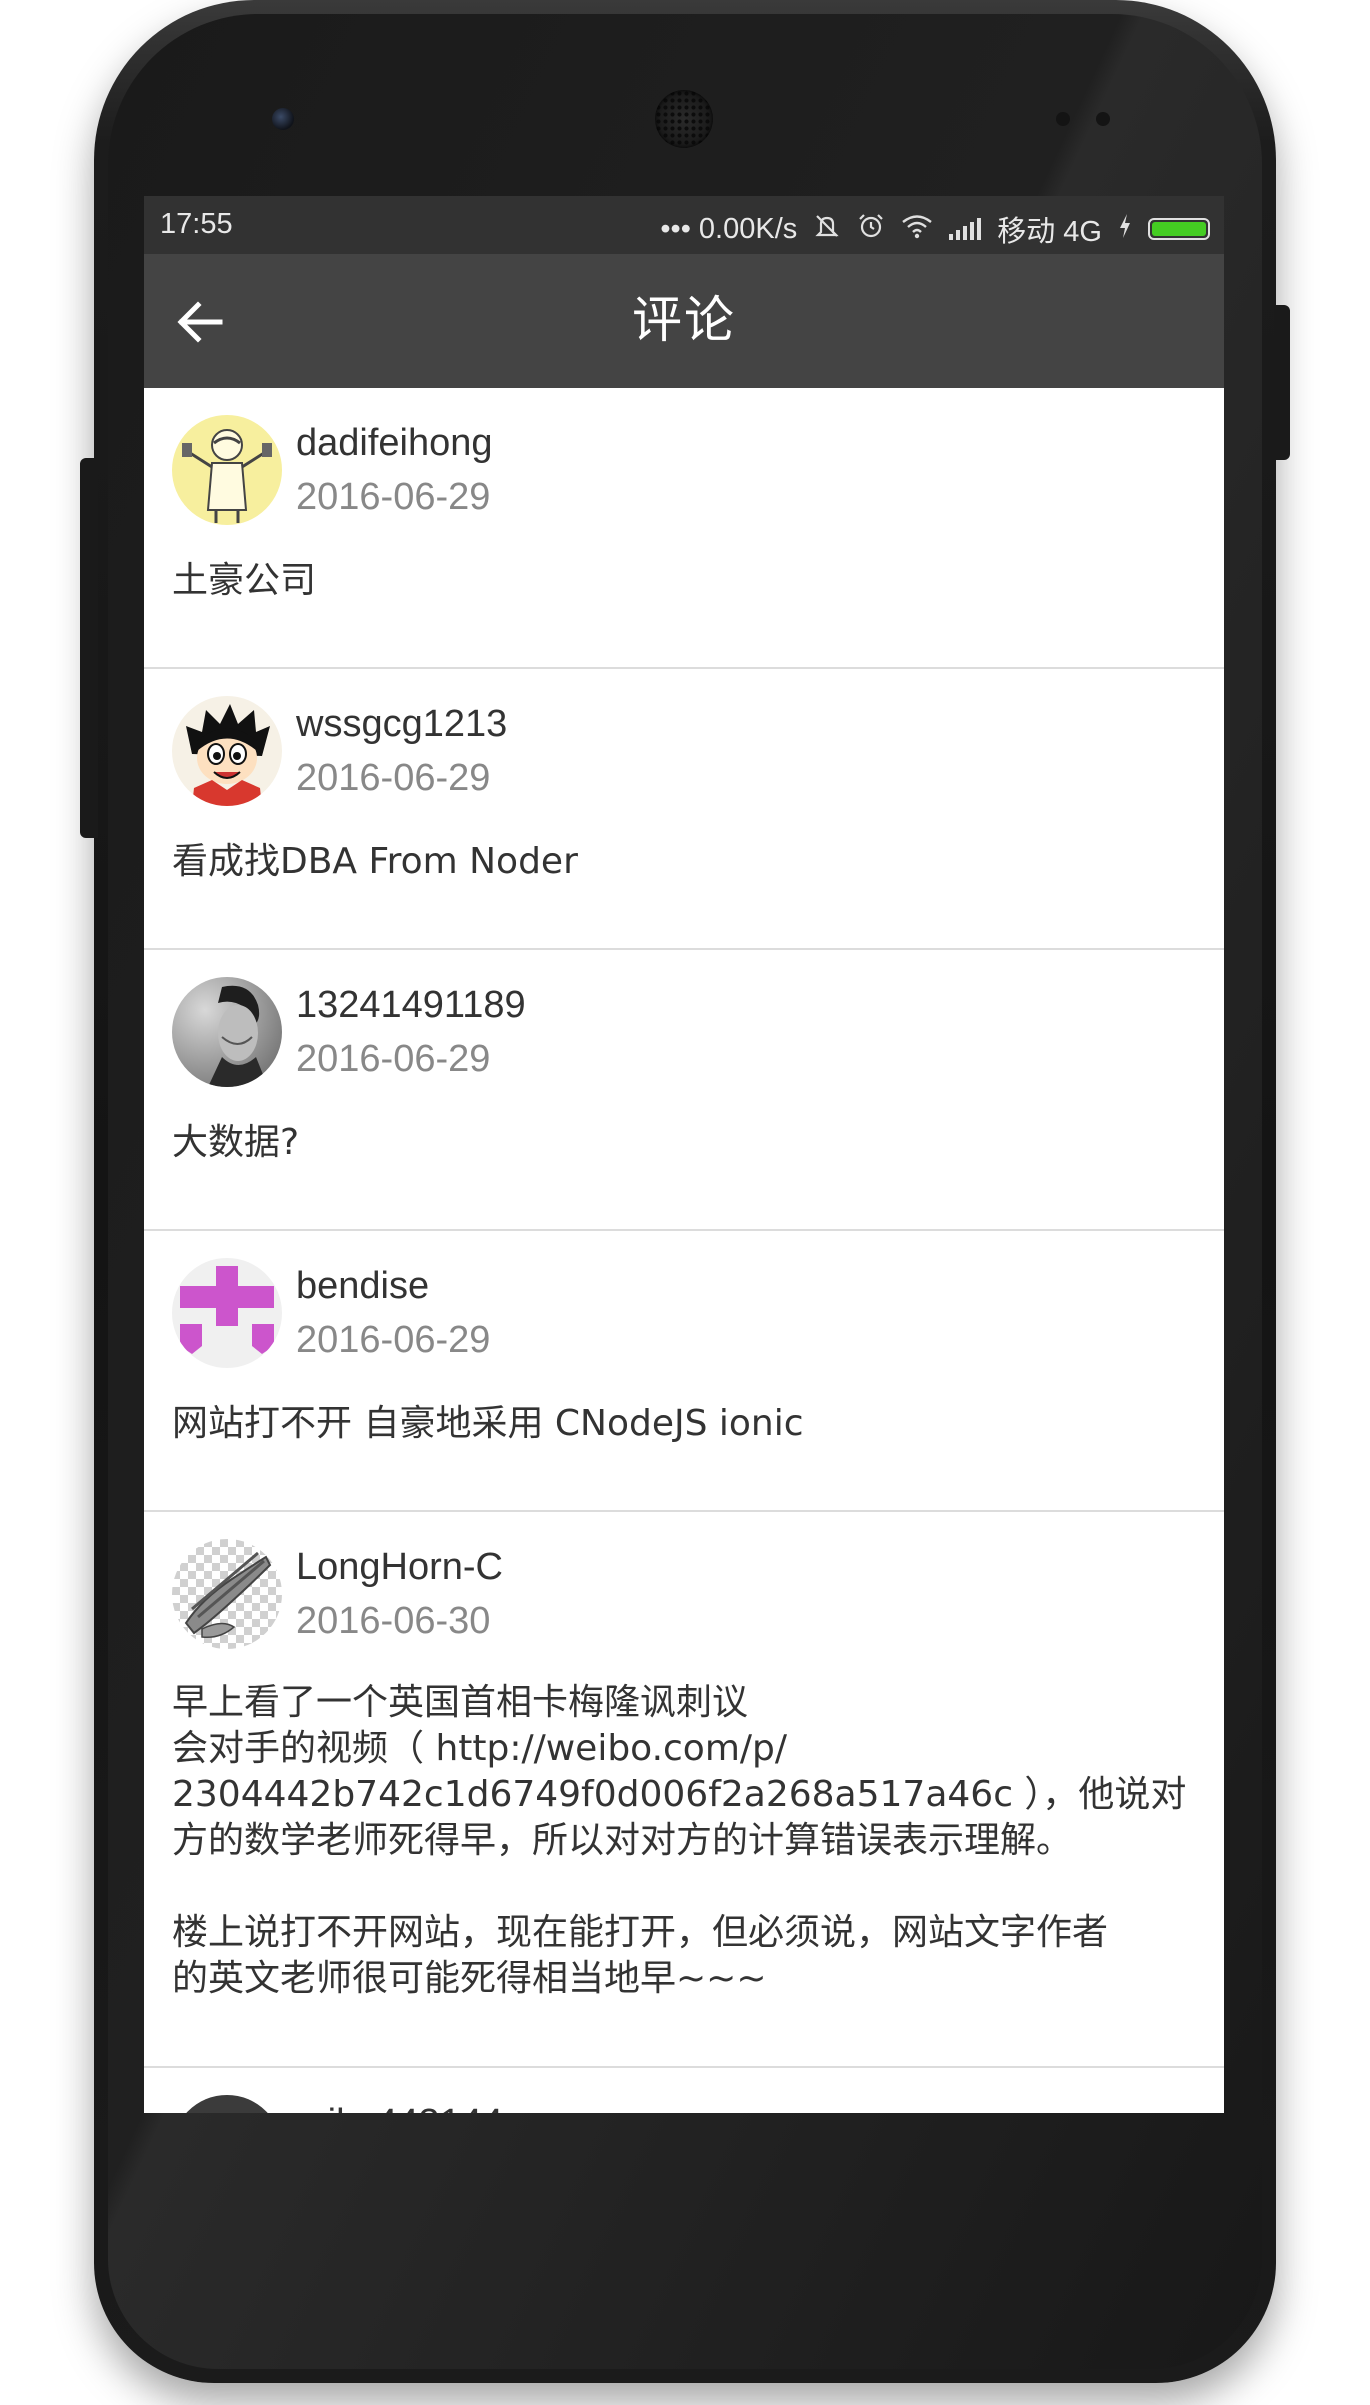  Describe the element at coordinates (399, 2107) in the screenshot. I see `comment-username: mike443144` at that location.